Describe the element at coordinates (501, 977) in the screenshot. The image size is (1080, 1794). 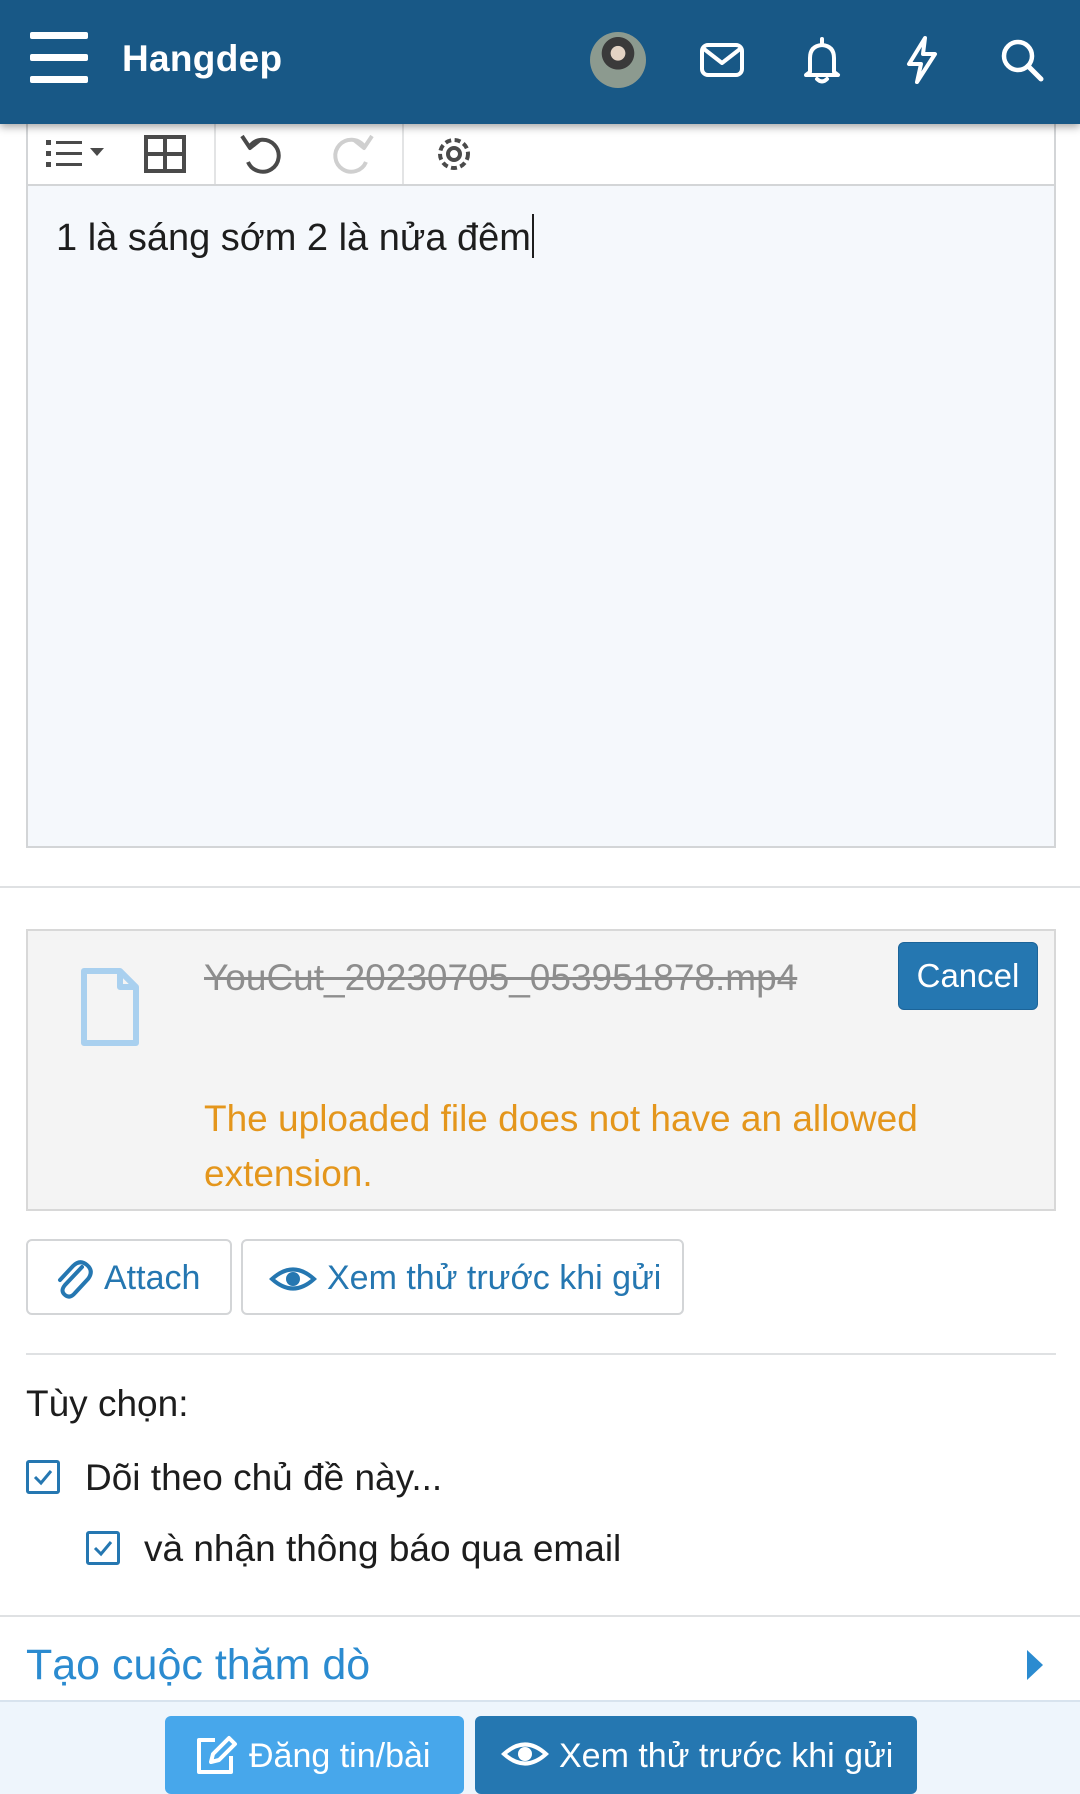
I see `file-name: YouCut_20230705_053951878.mp4` at that location.